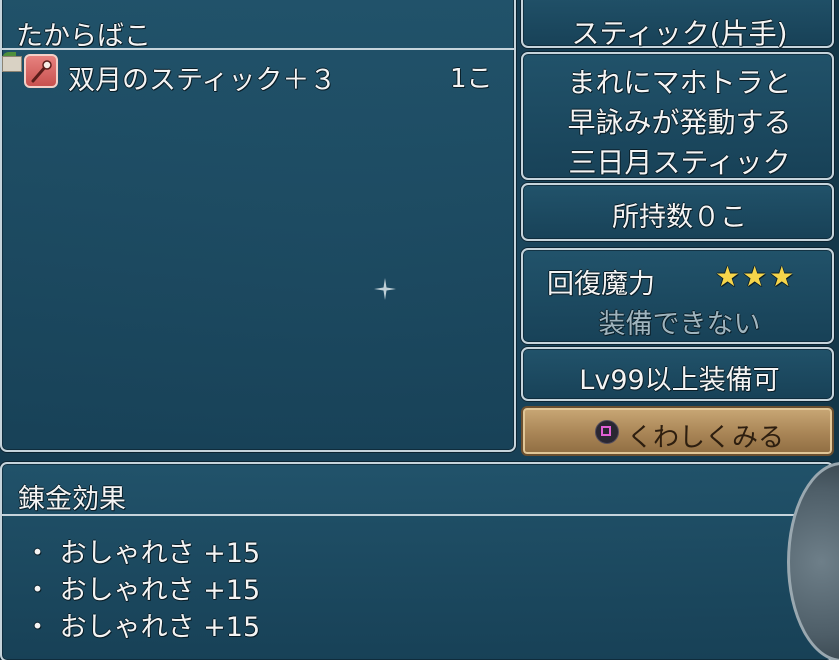 This screenshot has height=660, width=839. Describe the element at coordinates (607, 432) in the screenshot. I see `square-button-icon` at that location.